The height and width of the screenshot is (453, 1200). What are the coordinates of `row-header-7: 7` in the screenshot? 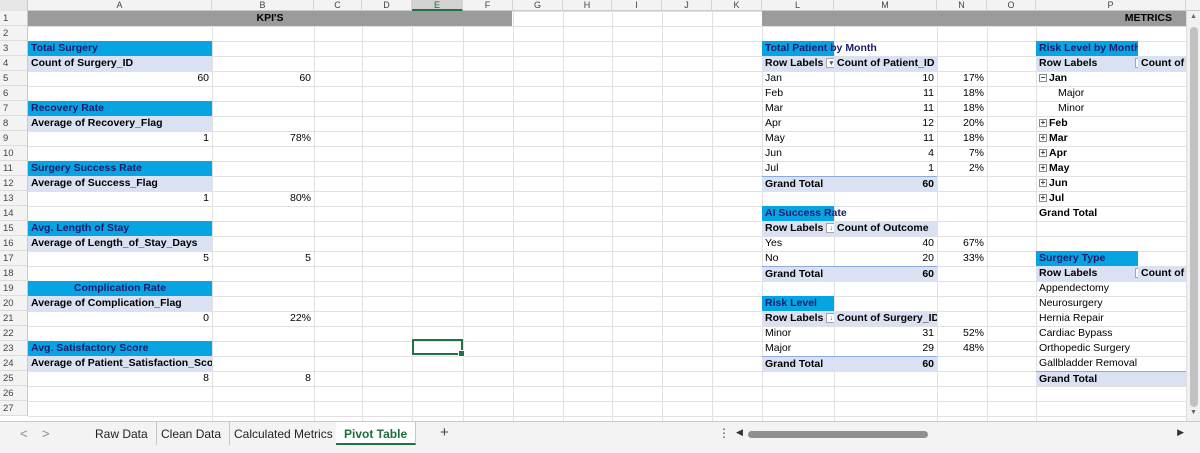 It's located at (14, 108).